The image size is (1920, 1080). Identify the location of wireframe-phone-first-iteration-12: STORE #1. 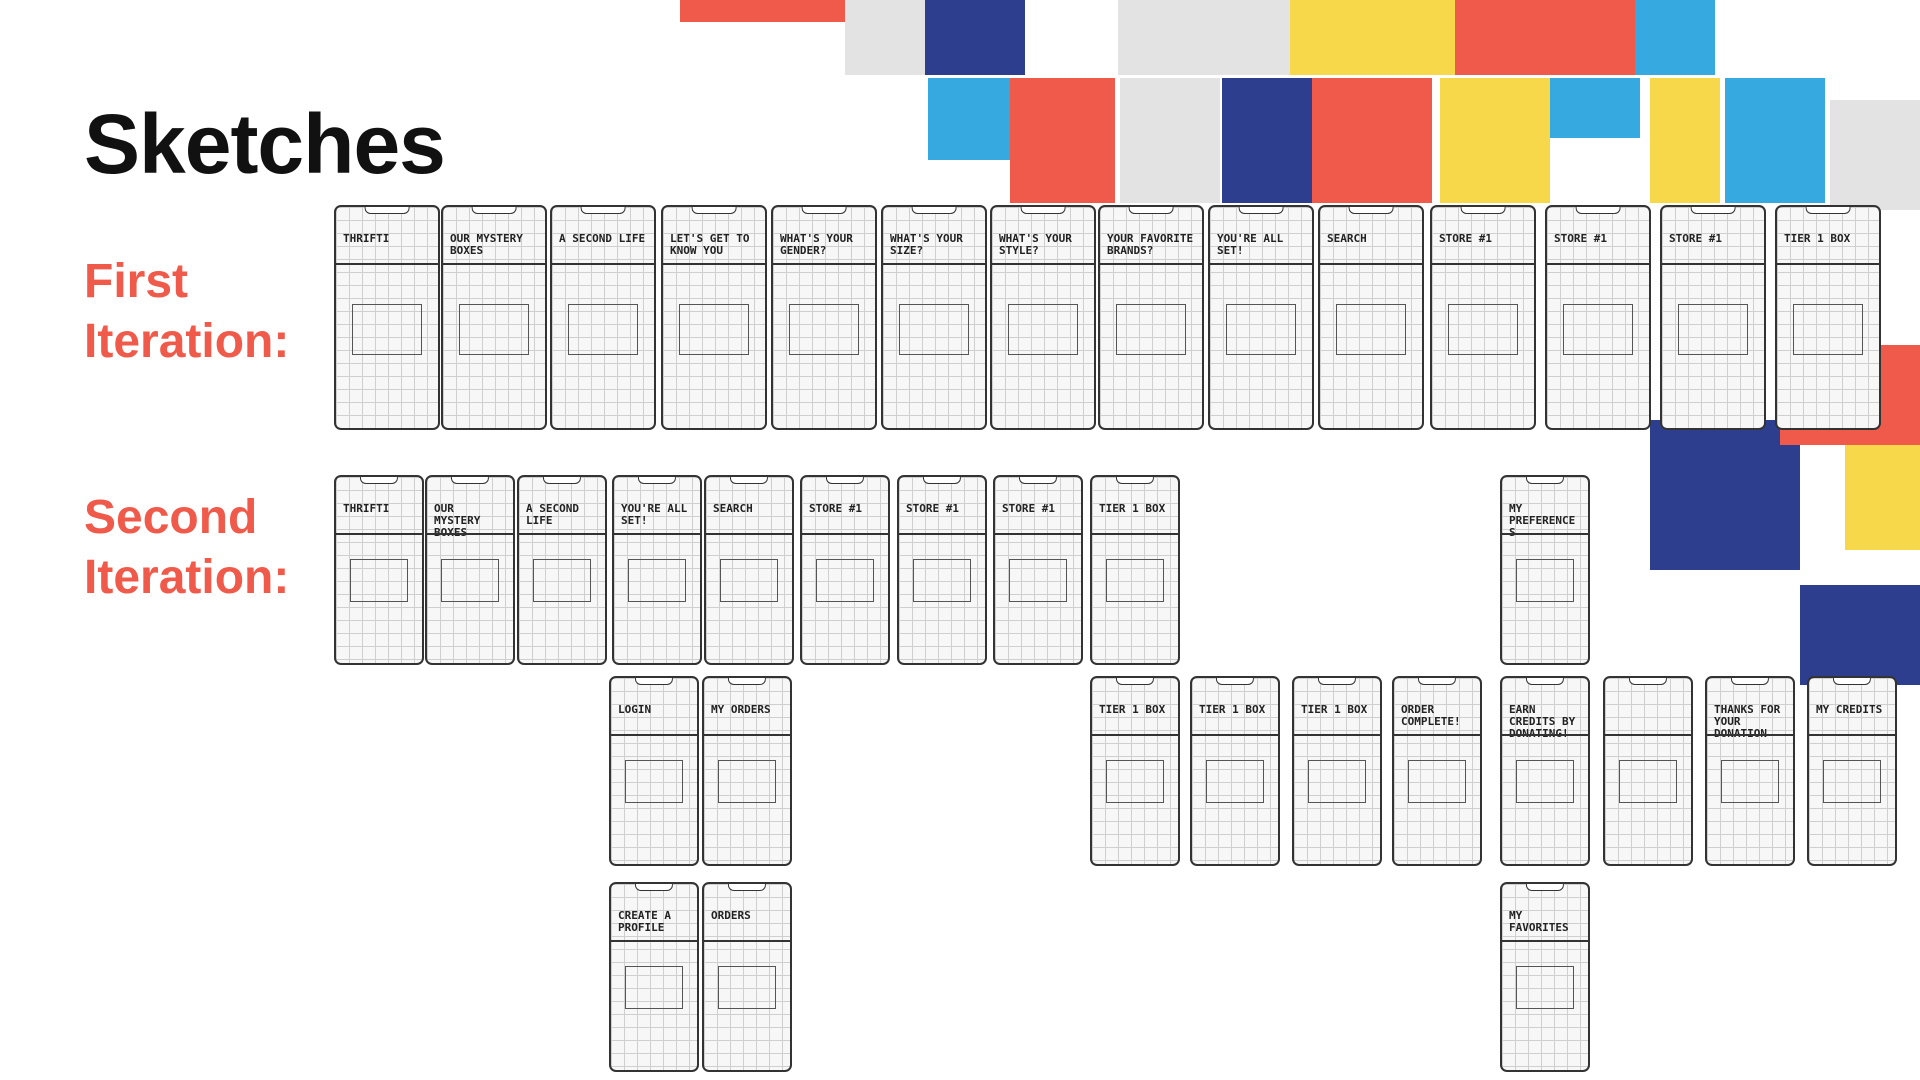
(1598, 317).